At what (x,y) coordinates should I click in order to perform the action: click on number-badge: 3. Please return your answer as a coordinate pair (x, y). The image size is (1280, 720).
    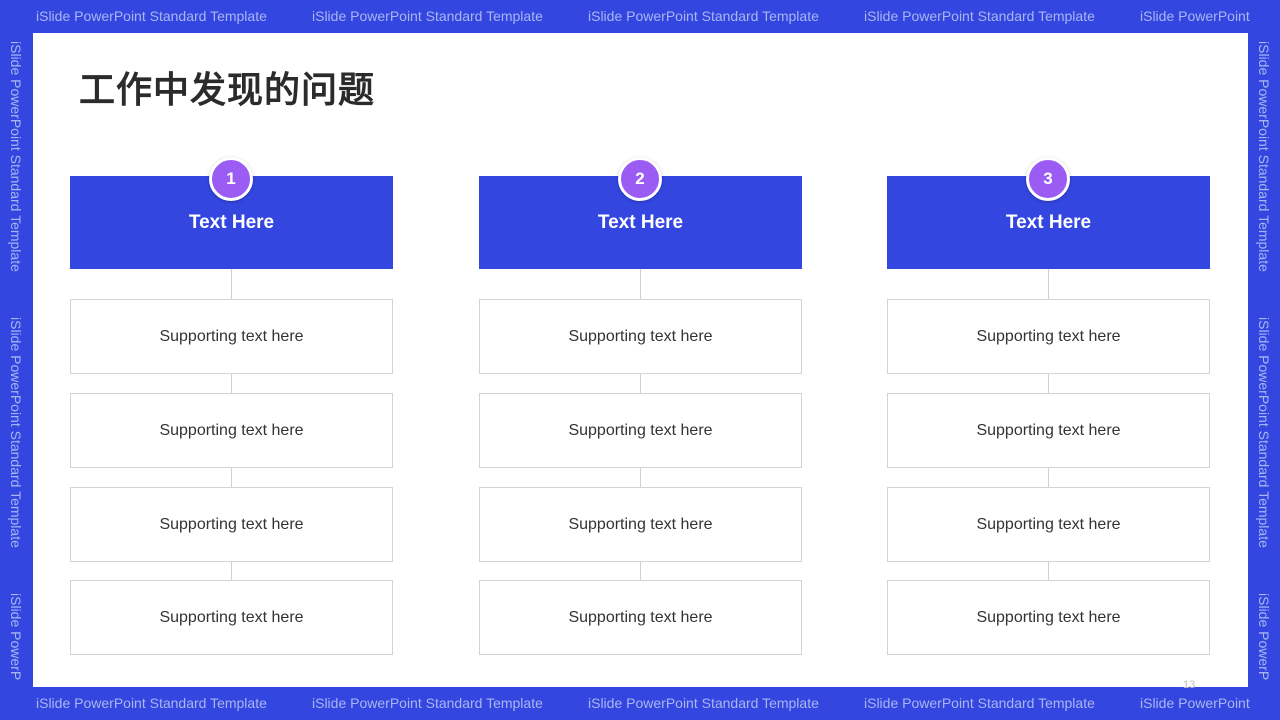
    Looking at the image, I should click on (1048, 179).